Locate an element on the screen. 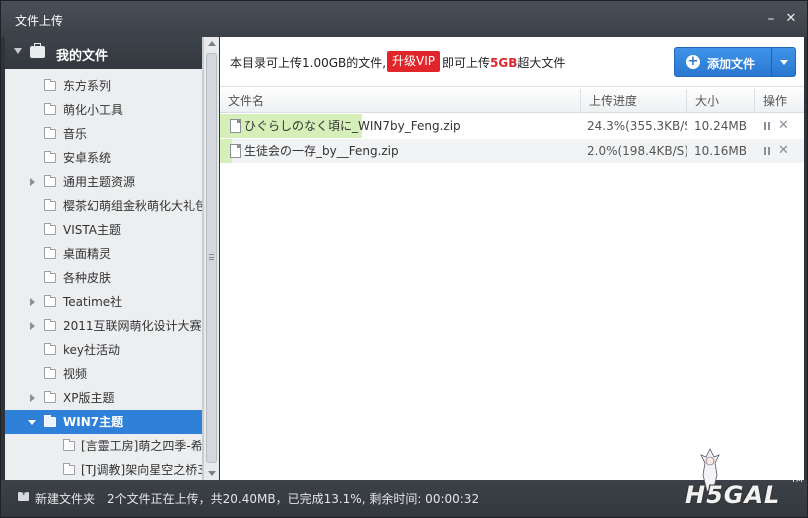  tree-item: 东方系列 is located at coordinates (103, 86).